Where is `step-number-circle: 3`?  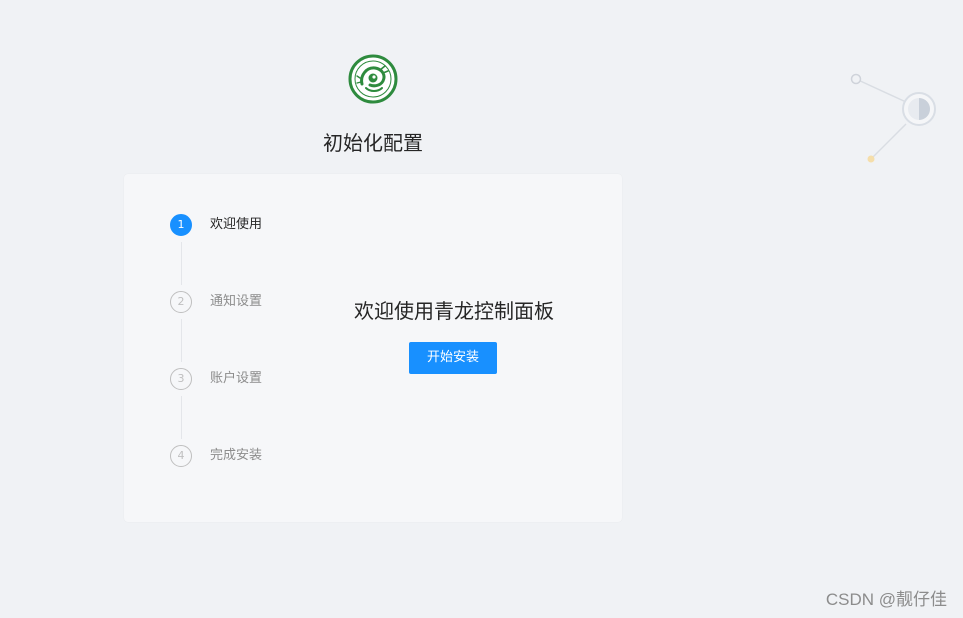 step-number-circle: 3 is located at coordinates (181, 379).